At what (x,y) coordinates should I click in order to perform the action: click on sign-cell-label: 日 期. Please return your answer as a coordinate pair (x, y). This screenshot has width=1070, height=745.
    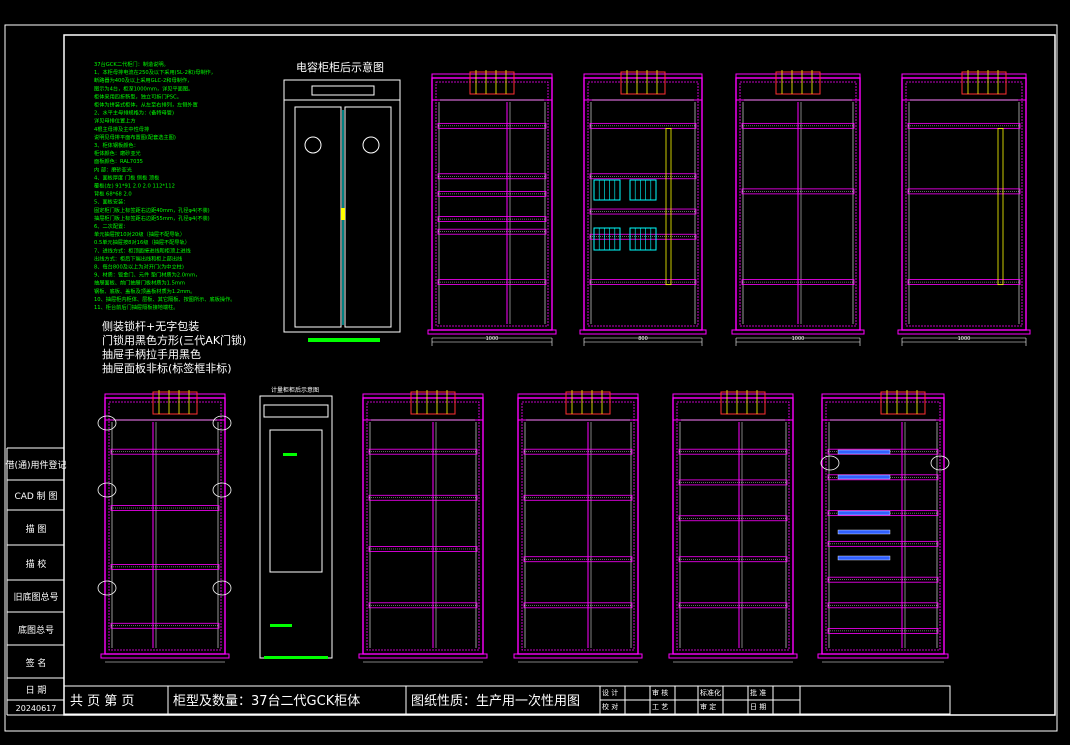
    Looking at the image, I should click on (758, 707).